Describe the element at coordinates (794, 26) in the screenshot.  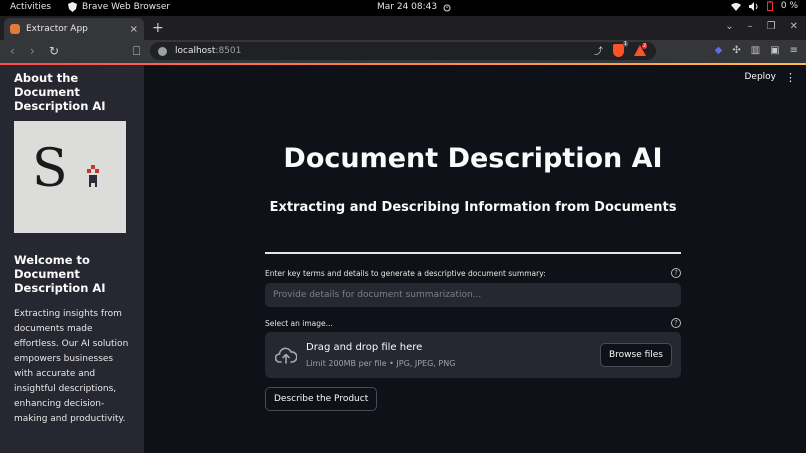
I see `close-window-icon: ✕` at that location.